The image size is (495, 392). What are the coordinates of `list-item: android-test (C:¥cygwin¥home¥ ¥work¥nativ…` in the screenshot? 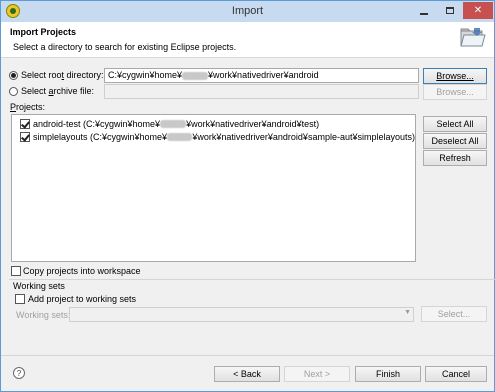 It's located at (213, 123).